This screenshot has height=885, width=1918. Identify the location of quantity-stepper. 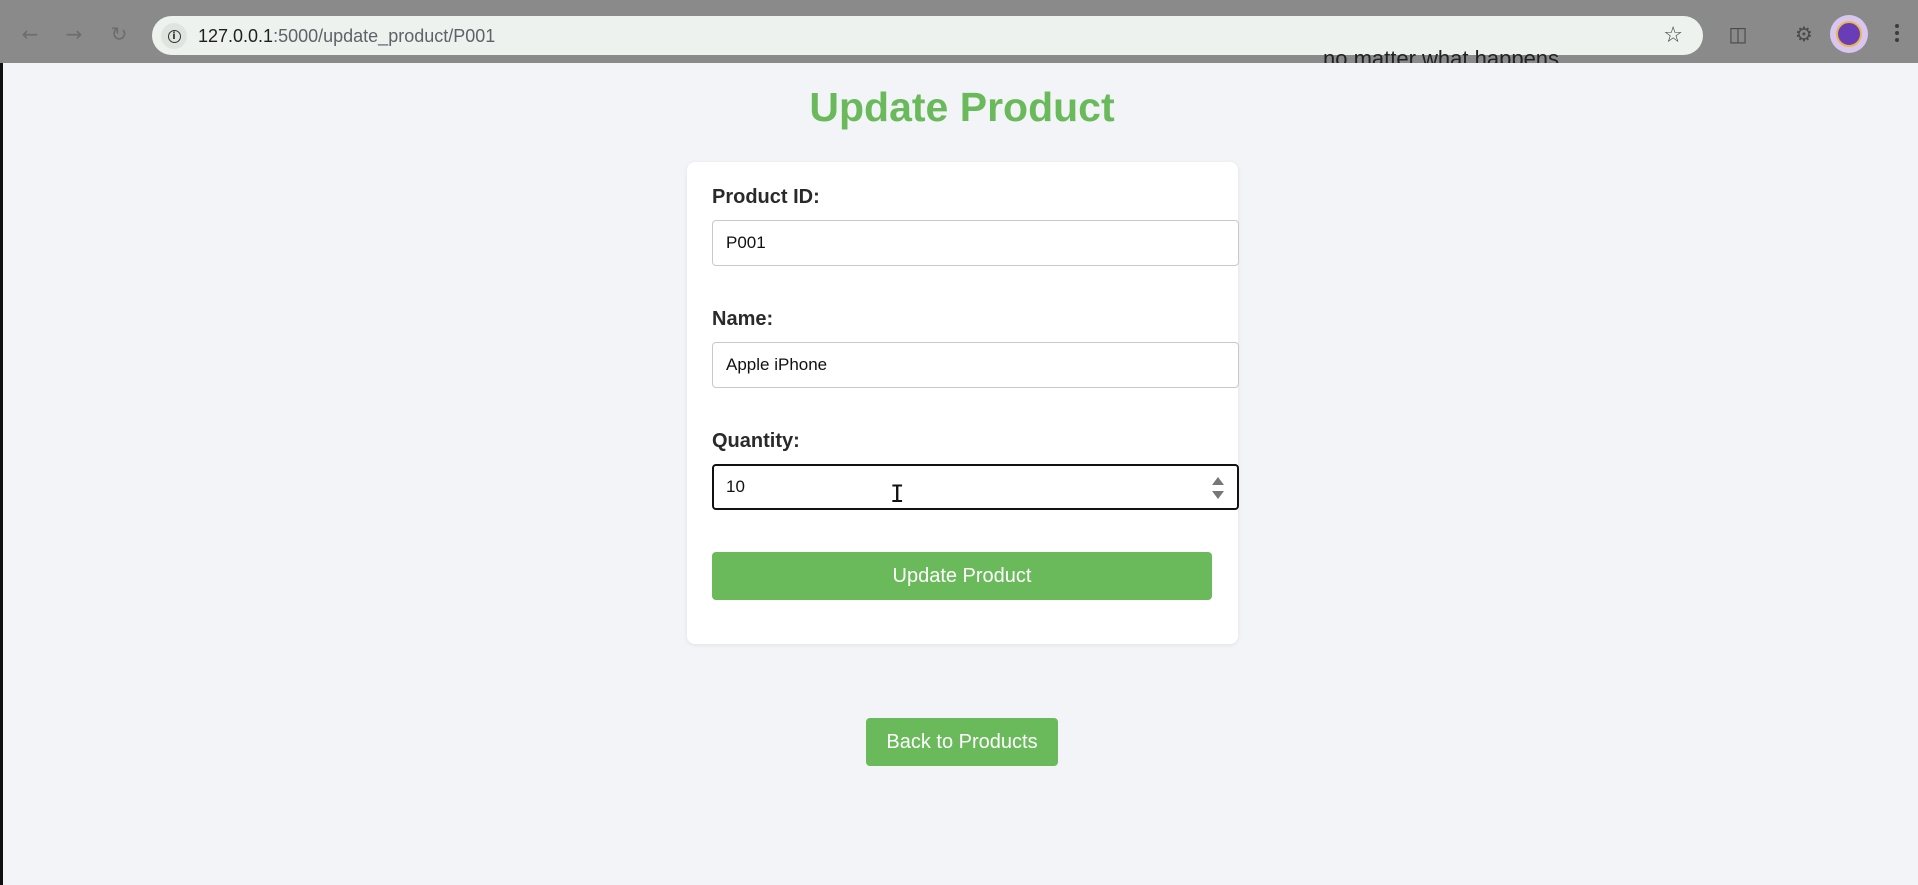
(1218, 488).